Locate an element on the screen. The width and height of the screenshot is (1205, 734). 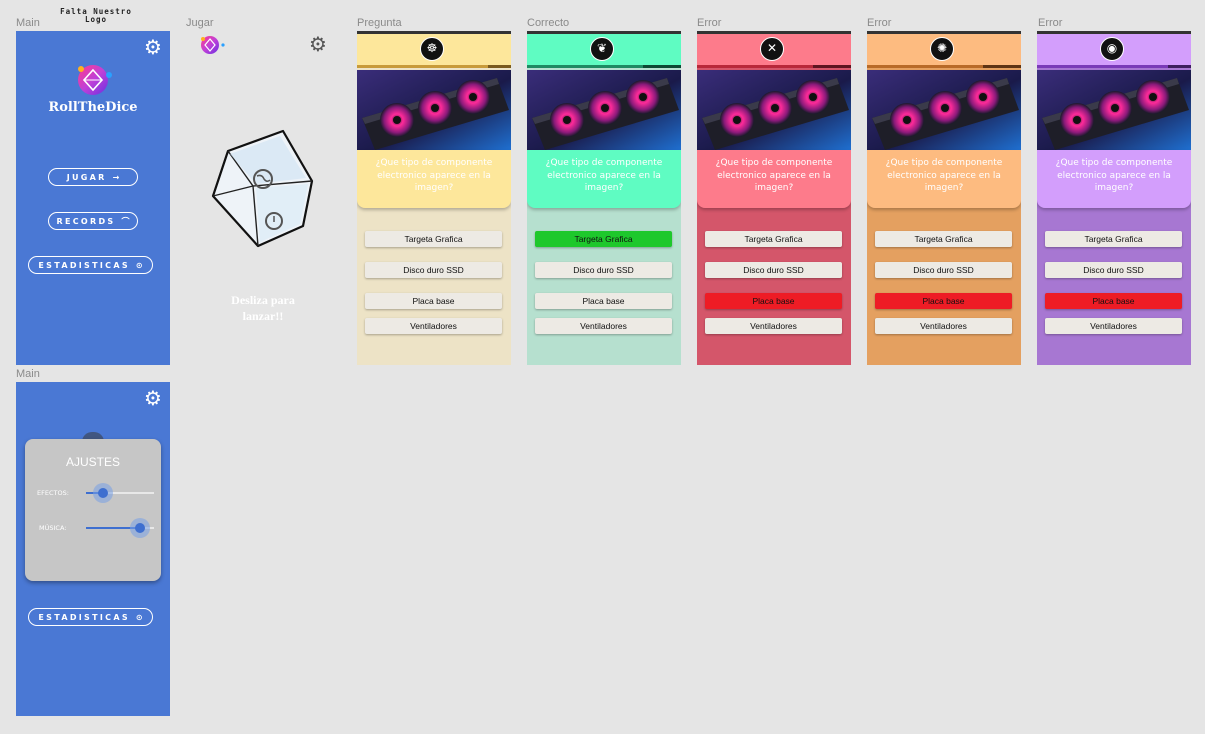
category-header: ✕ is located at coordinates (774, 51).